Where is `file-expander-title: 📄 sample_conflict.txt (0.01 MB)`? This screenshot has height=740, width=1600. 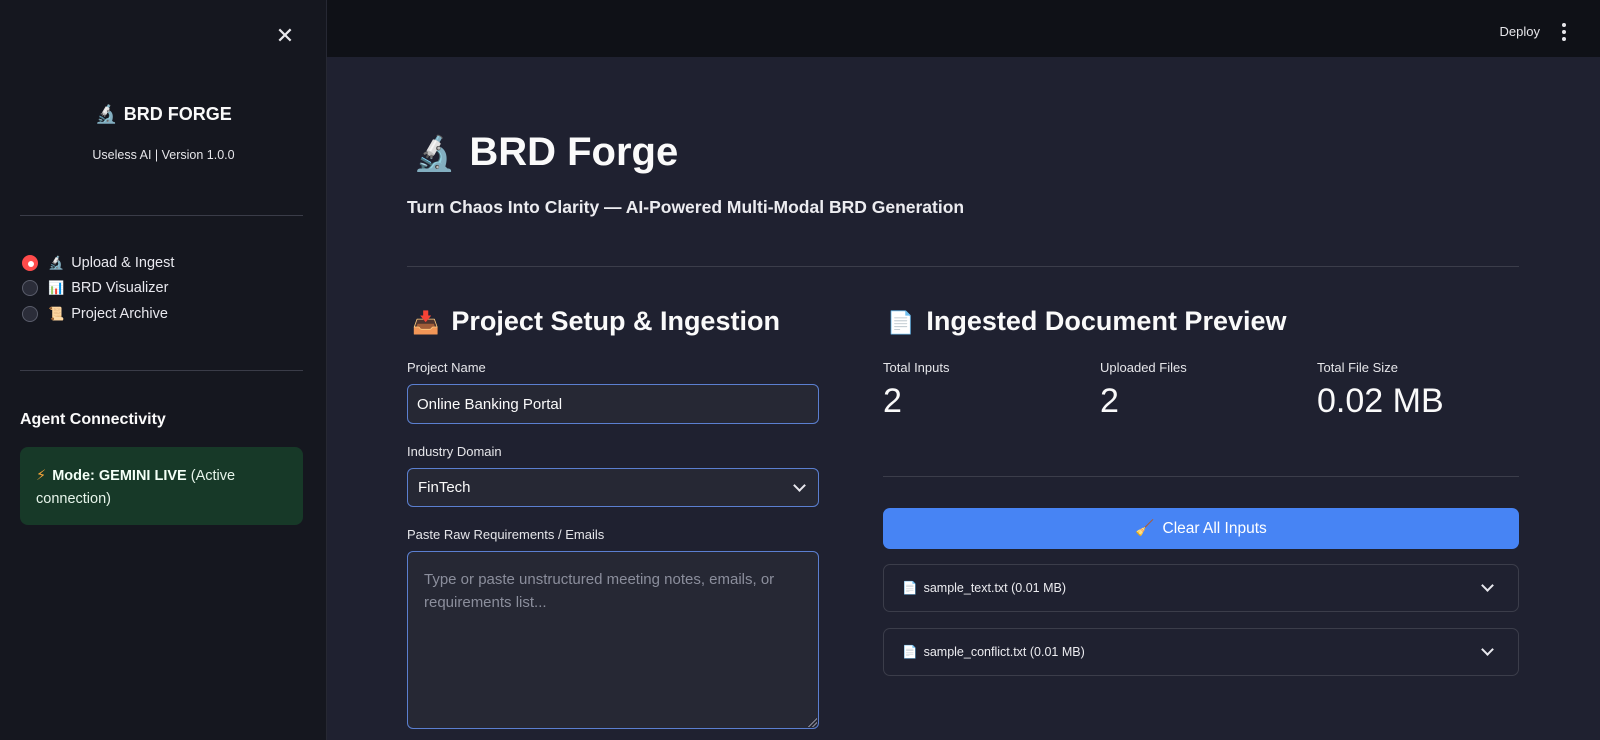
file-expander-title: 📄 sample_conflict.txt (0.01 MB) is located at coordinates (993, 652).